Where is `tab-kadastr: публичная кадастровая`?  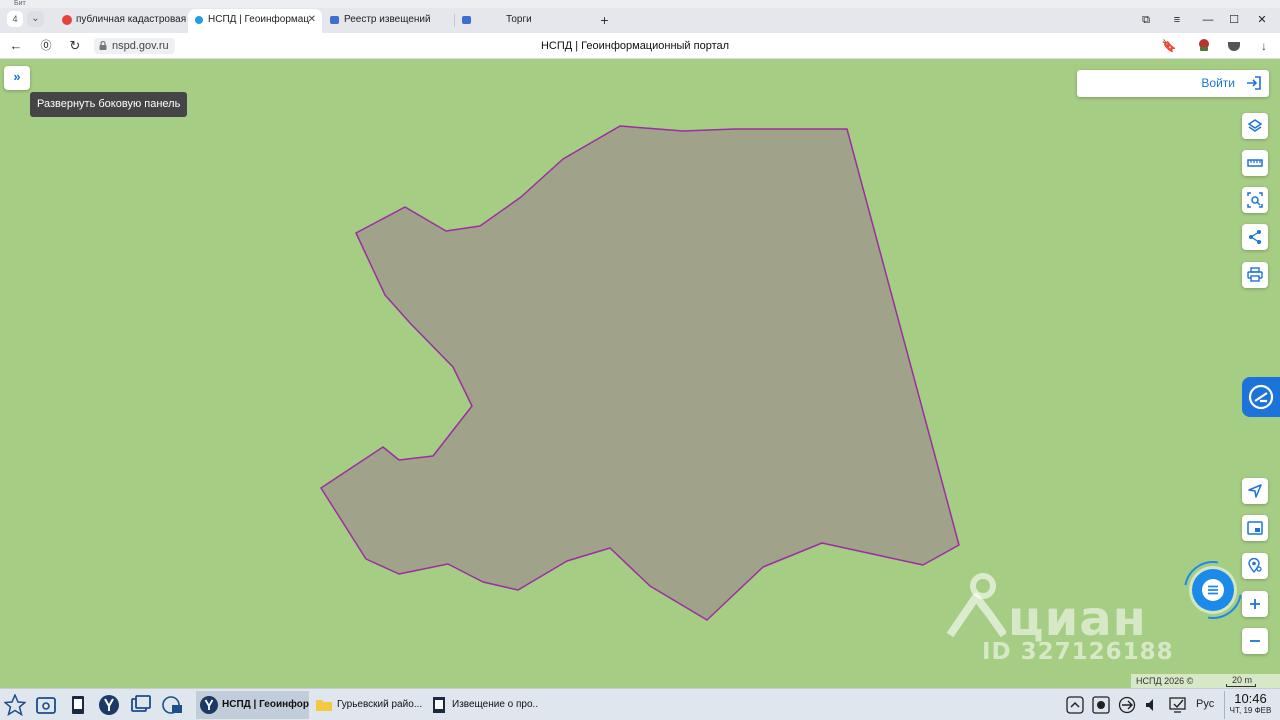 tab-kadastr: публичная кадастровая is located at coordinates (121, 21).